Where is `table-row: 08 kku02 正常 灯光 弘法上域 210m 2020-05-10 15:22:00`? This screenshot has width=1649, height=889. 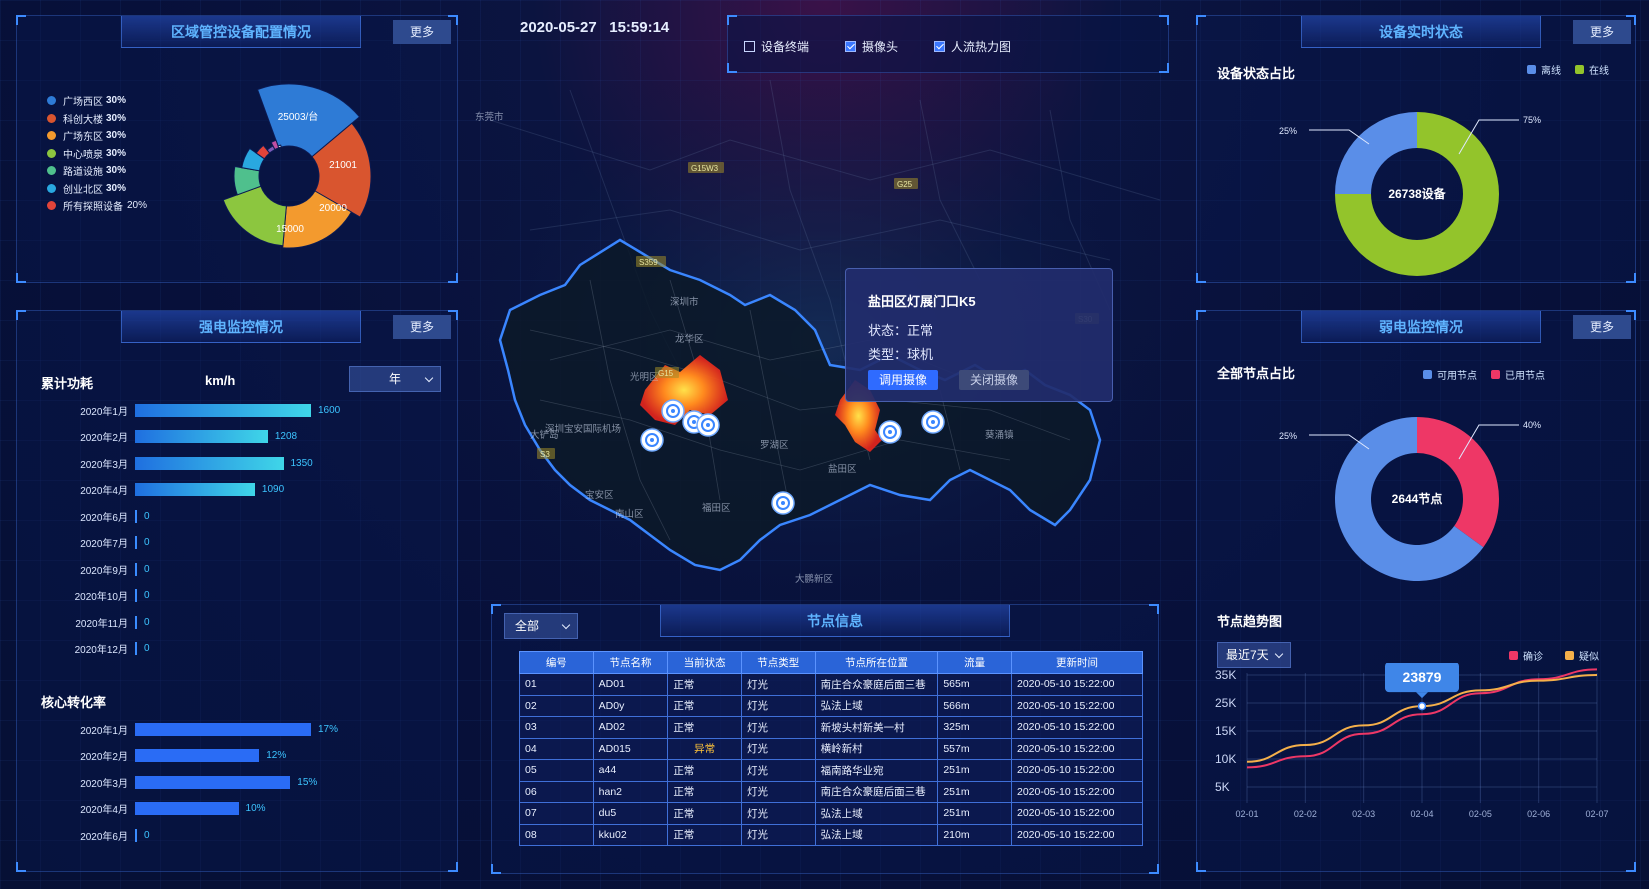
table-row: 08 kku02 正常 灯光 弘法上域 210m 2020-05-10 15:22:00 is located at coordinates (831, 834).